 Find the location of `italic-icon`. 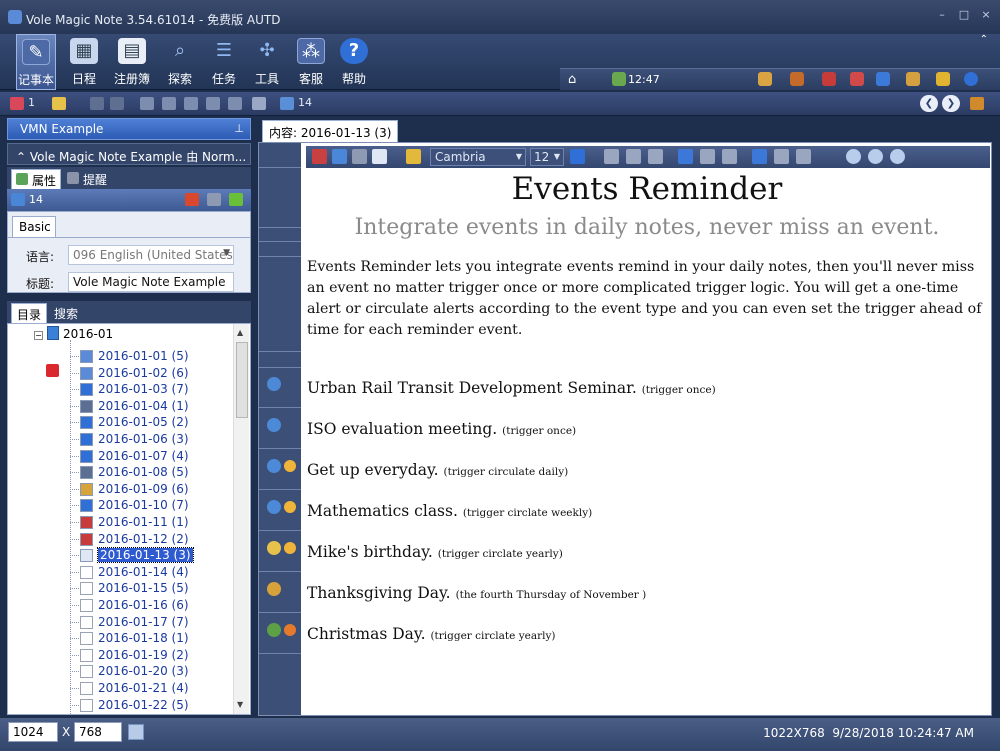

italic-icon is located at coordinates (633, 156).